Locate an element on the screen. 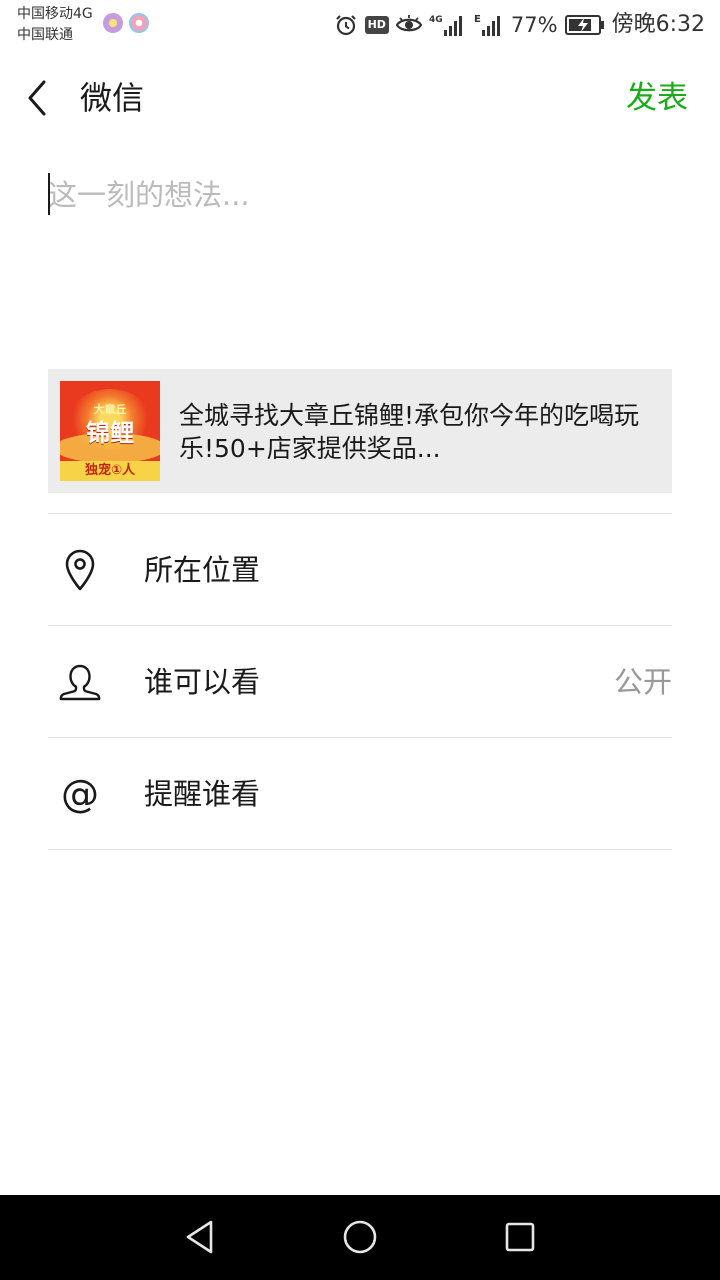  net-e-label: E is located at coordinates (477, 19).